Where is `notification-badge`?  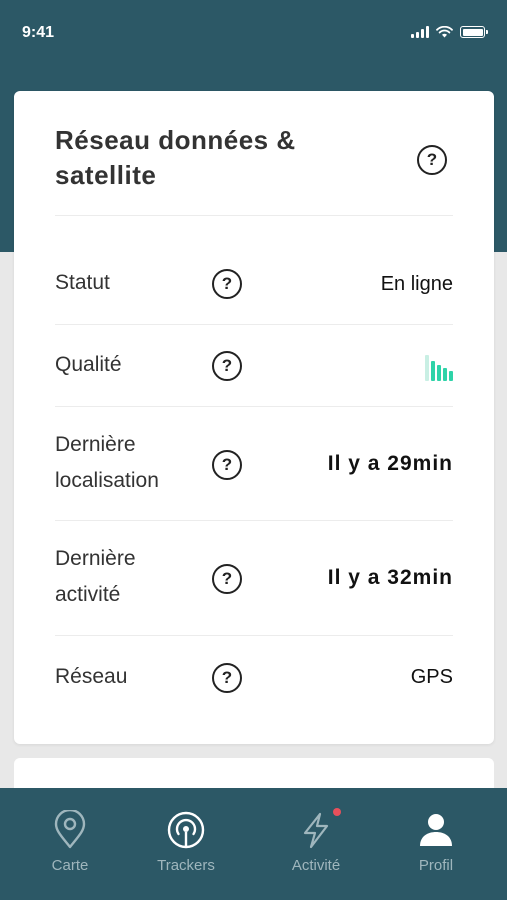
notification-badge is located at coordinates (337, 812).